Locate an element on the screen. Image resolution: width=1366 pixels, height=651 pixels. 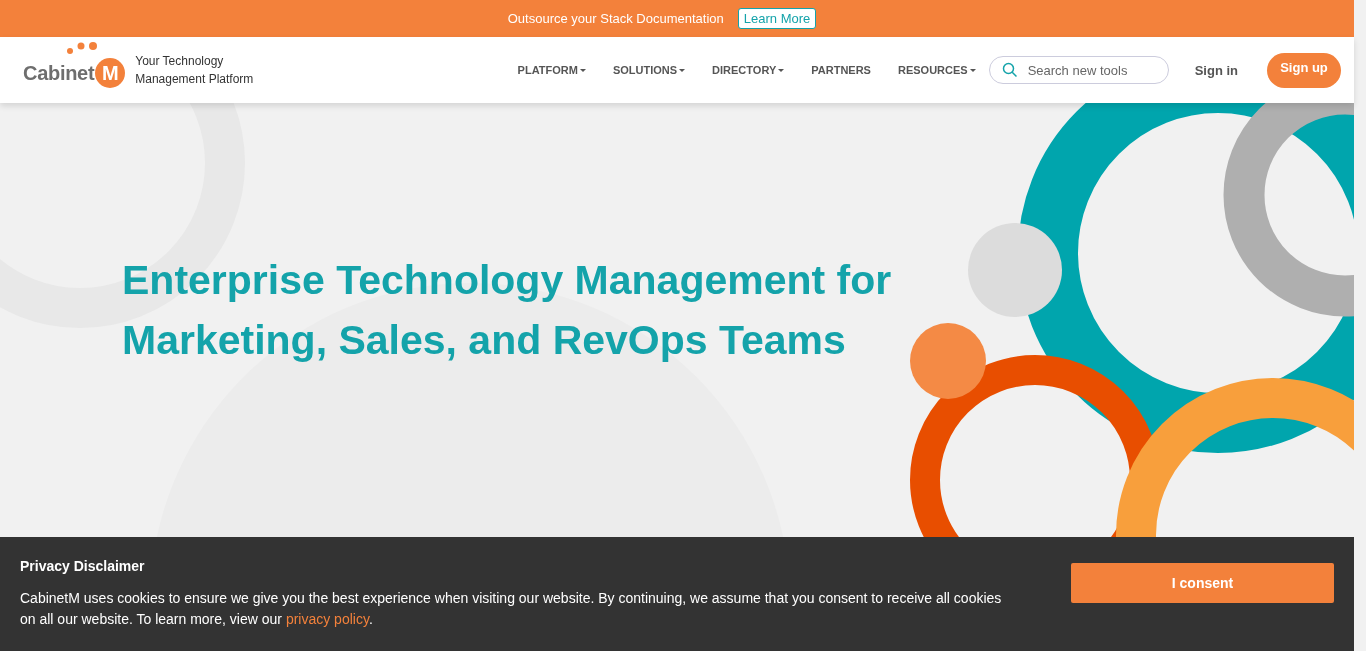
logo-wordmark: Cabinet is located at coordinates (59, 73).